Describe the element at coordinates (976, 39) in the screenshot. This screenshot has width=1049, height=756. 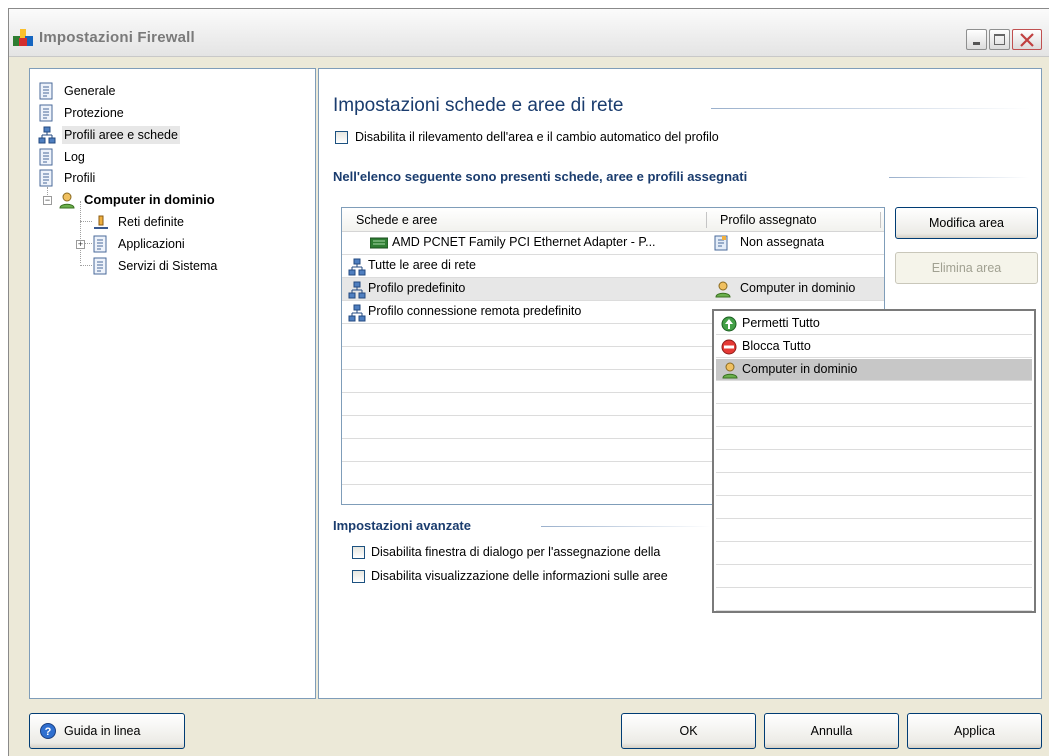
I see `minimize-button` at that location.